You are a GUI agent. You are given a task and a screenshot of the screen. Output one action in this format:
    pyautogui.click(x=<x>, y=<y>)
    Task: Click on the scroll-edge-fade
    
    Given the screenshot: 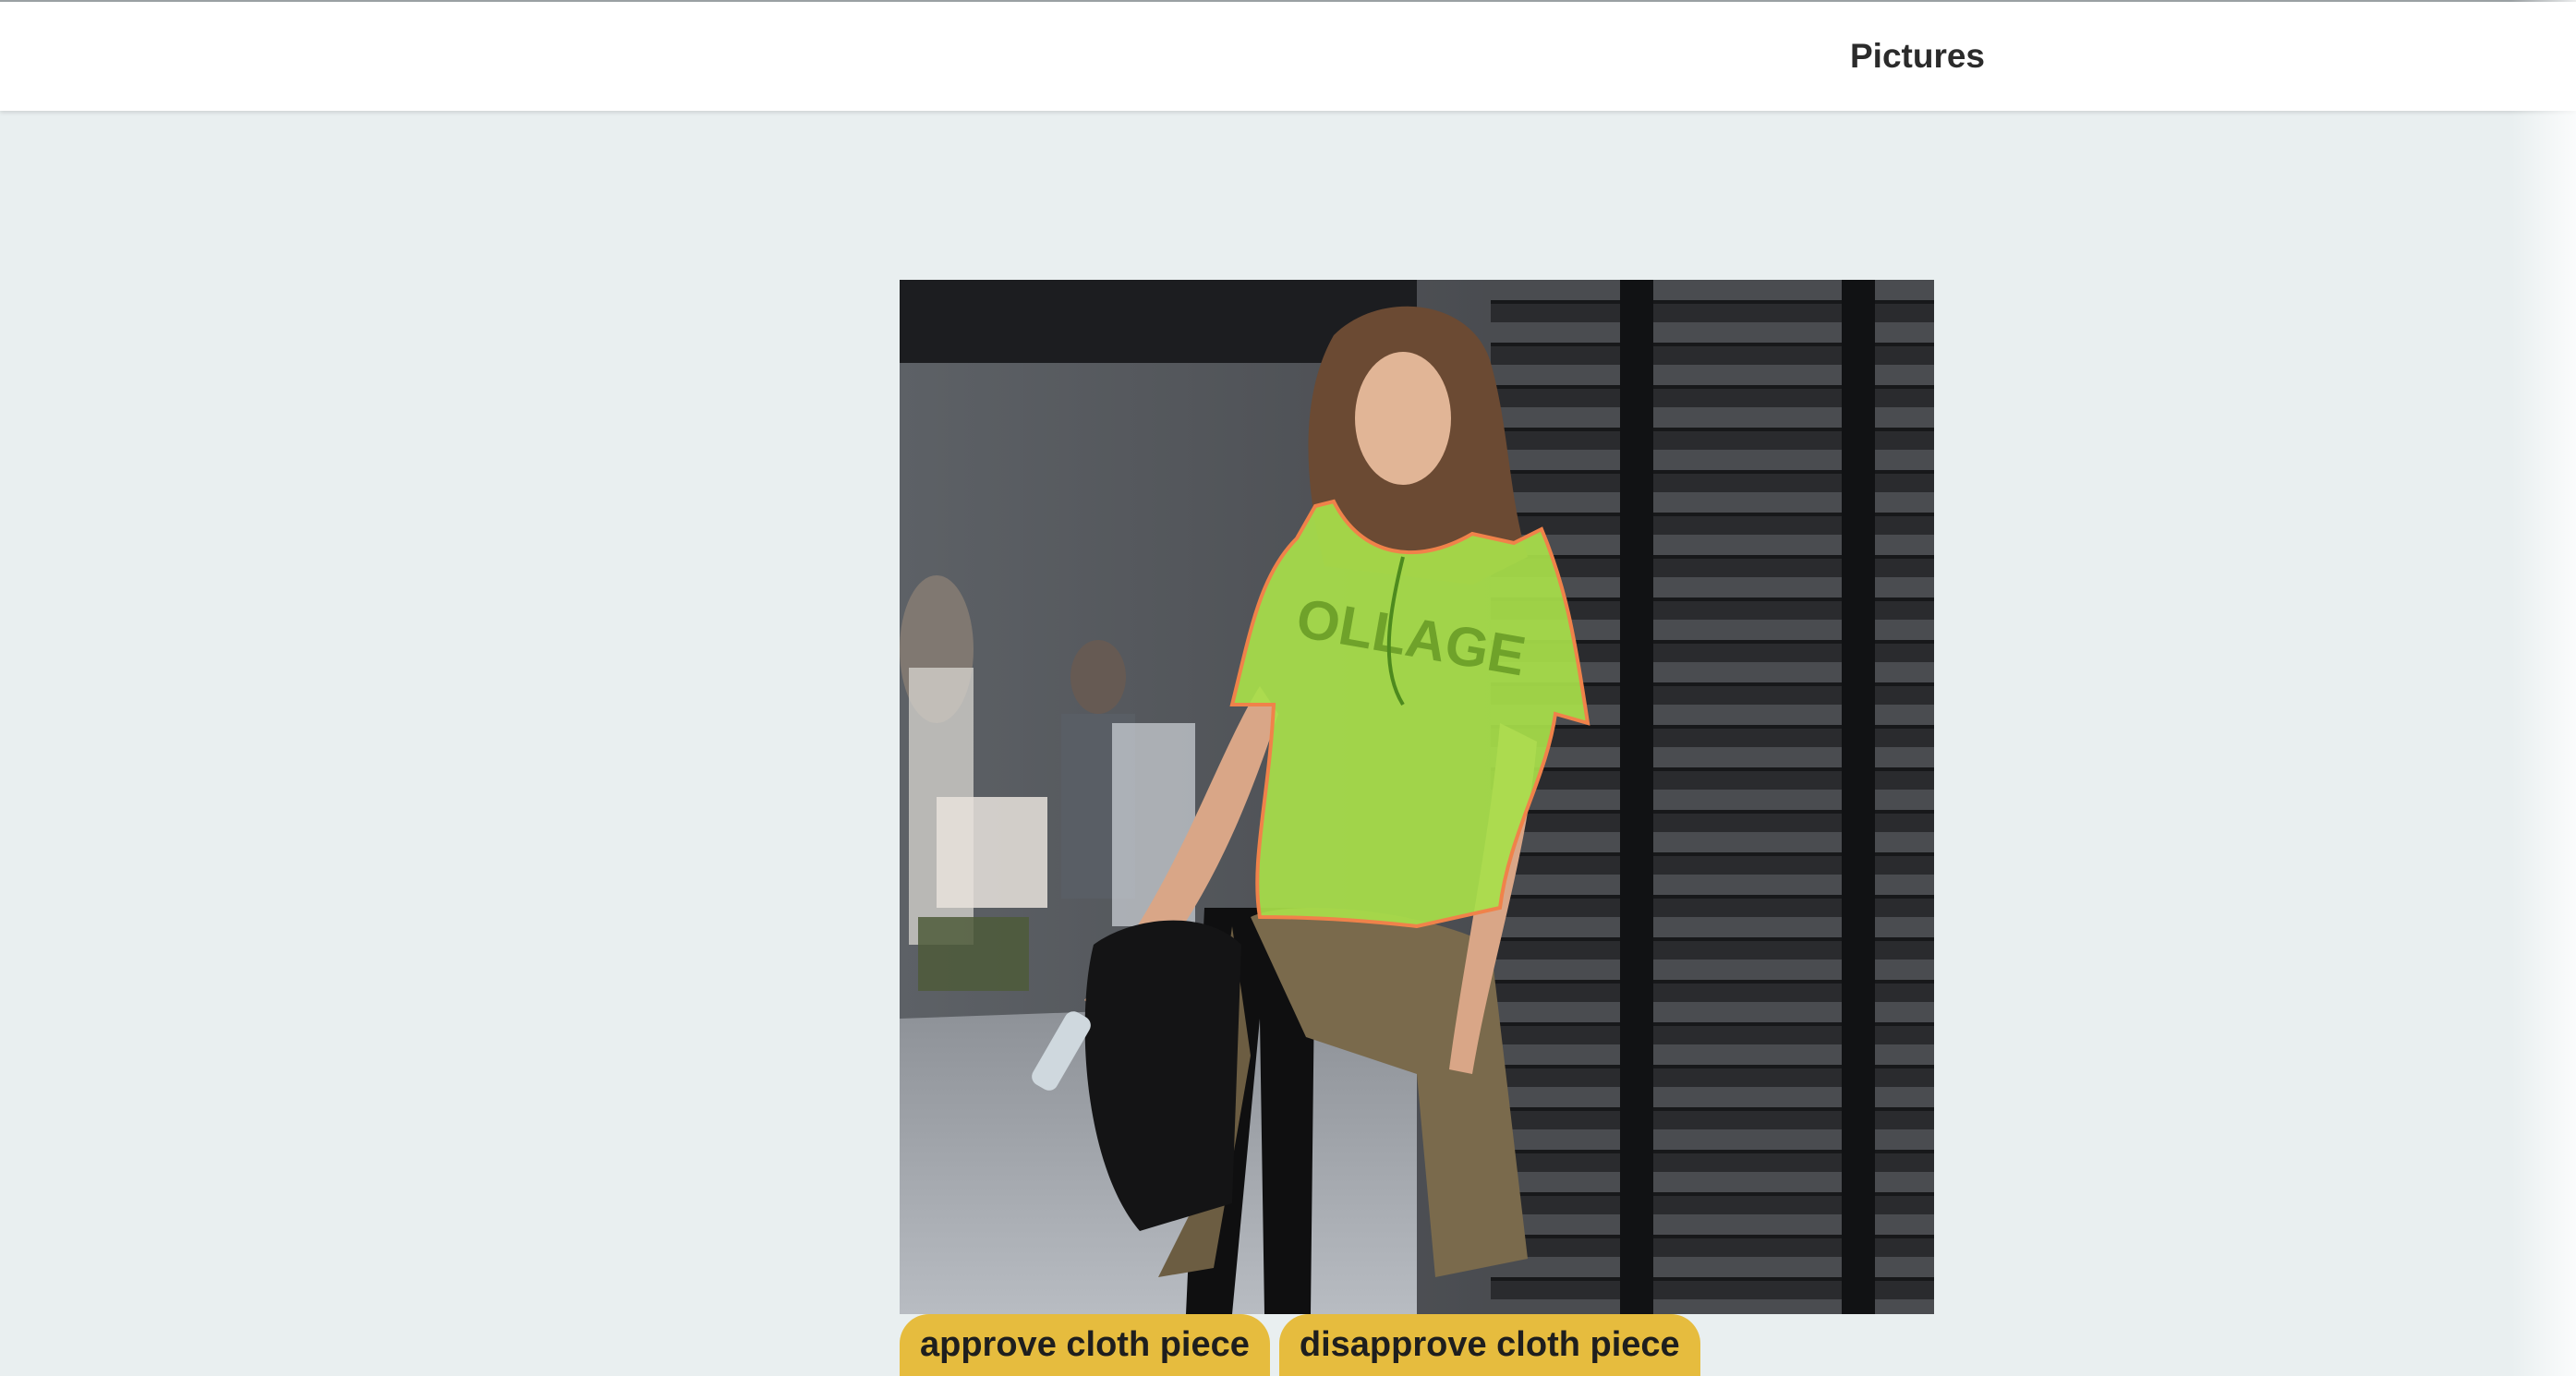 What is the action you would take?
    pyautogui.click(x=2543, y=688)
    